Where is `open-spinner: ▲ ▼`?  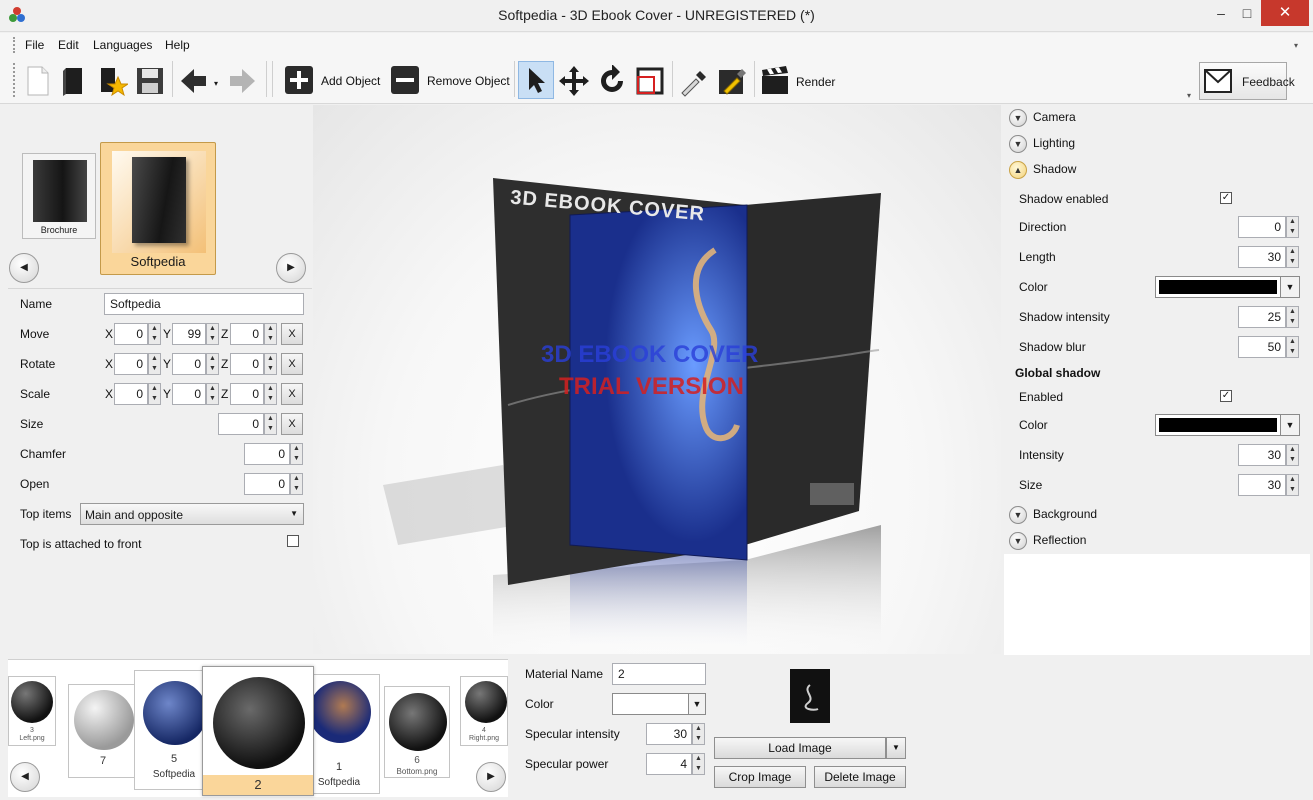
open-spinner: ▲ ▼ is located at coordinates (296, 484).